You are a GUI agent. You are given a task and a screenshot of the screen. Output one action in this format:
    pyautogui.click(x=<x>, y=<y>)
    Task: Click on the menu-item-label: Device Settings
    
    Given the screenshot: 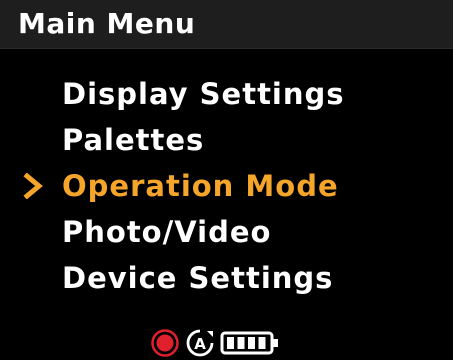 What is the action you would take?
    pyautogui.click(x=198, y=278)
    